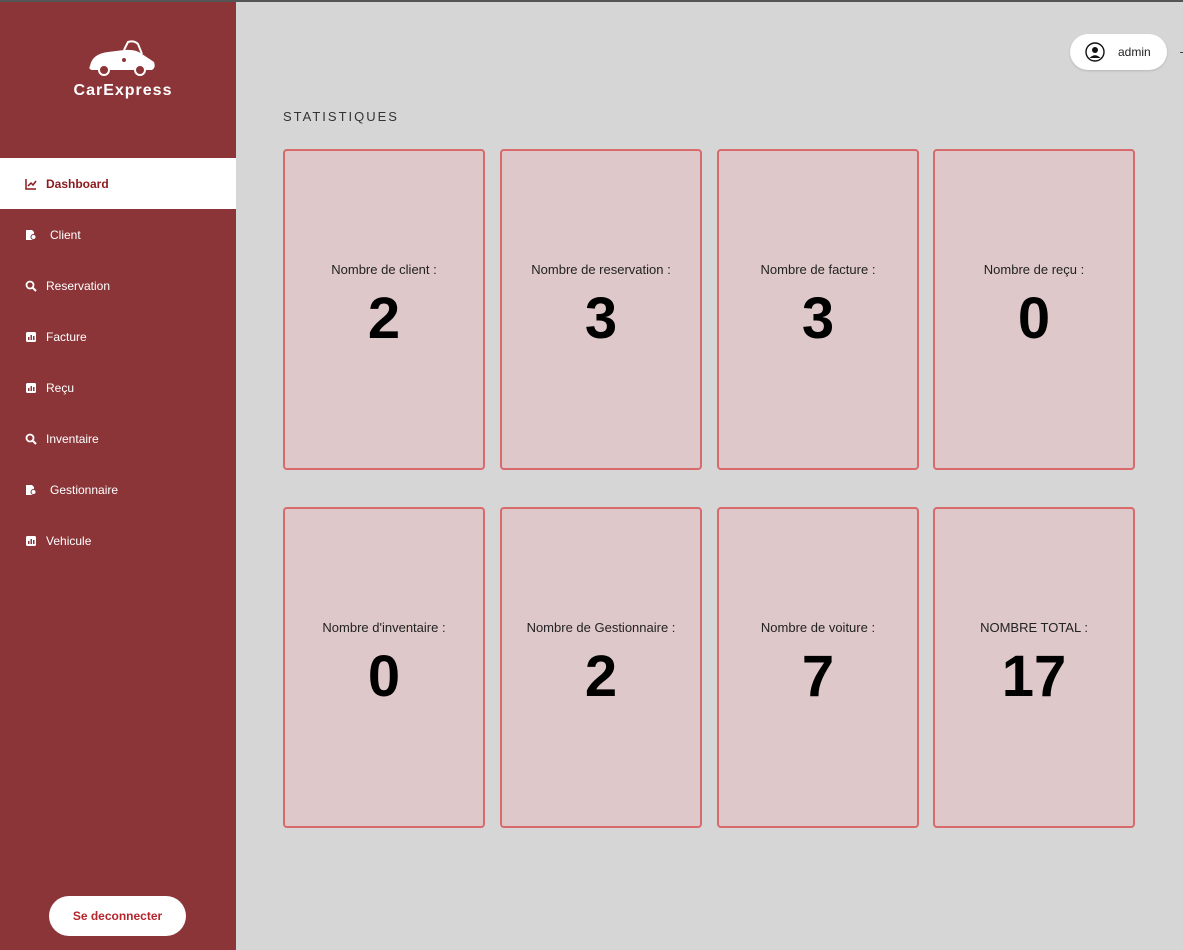 The image size is (1183, 950). Describe the element at coordinates (78, 285) in the screenshot. I see `sidebar-item-label: Reservation` at that location.